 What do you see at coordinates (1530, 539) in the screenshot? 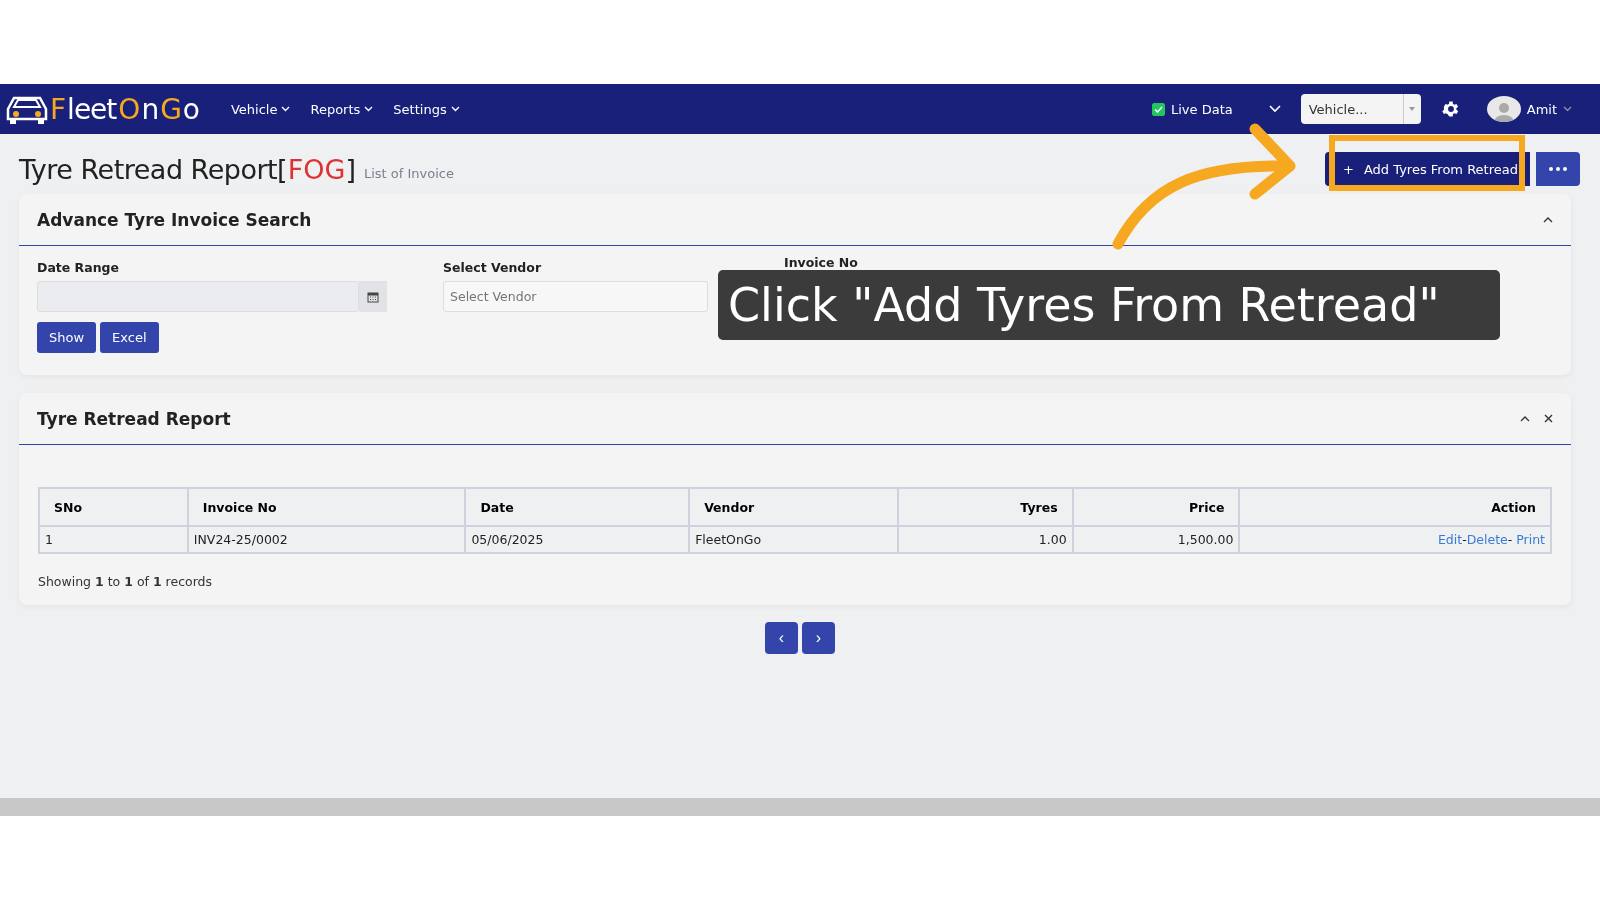
I see `row-action-link: Print` at bounding box center [1530, 539].